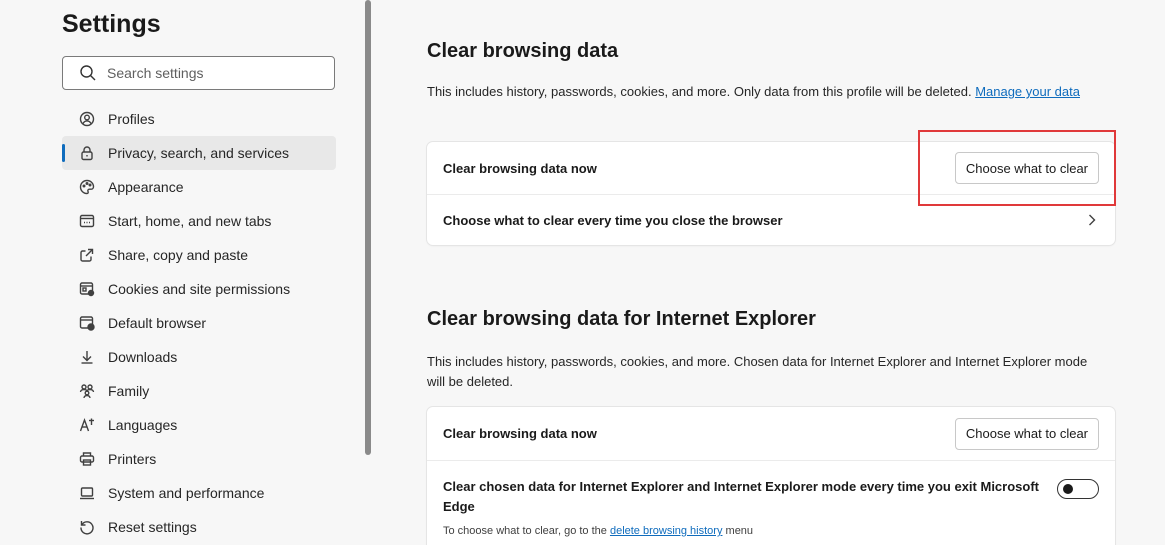  Describe the element at coordinates (87, 493) in the screenshot. I see `laptop-icon` at that location.